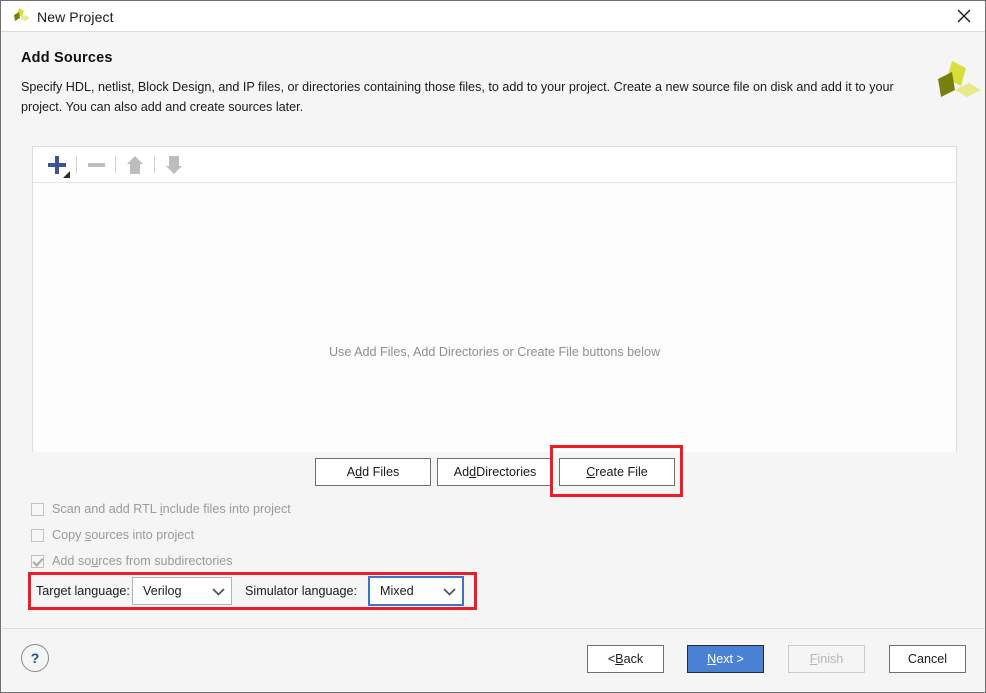 This screenshot has width=986, height=693. What do you see at coordinates (461, 472) in the screenshot?
I see `add-directories-label: Ad` at bounding box center [461, 472].